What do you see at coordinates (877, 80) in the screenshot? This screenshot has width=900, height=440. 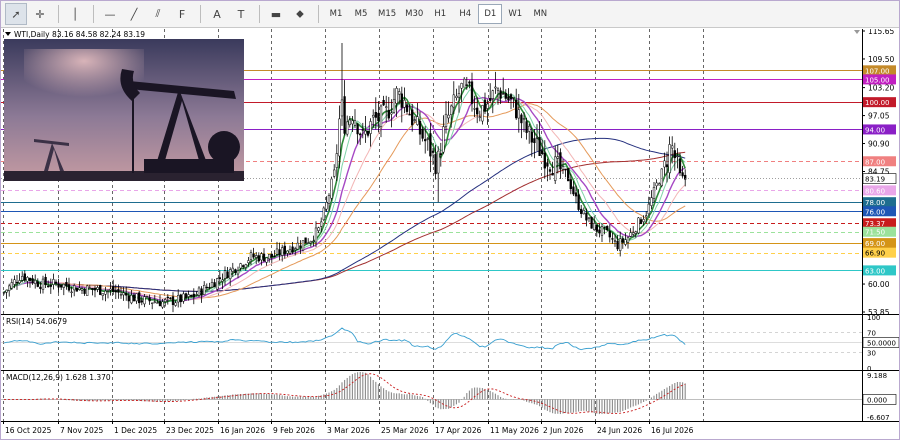 I see `price-level-tag-label: 105.00` at bounding box center [877, 80].